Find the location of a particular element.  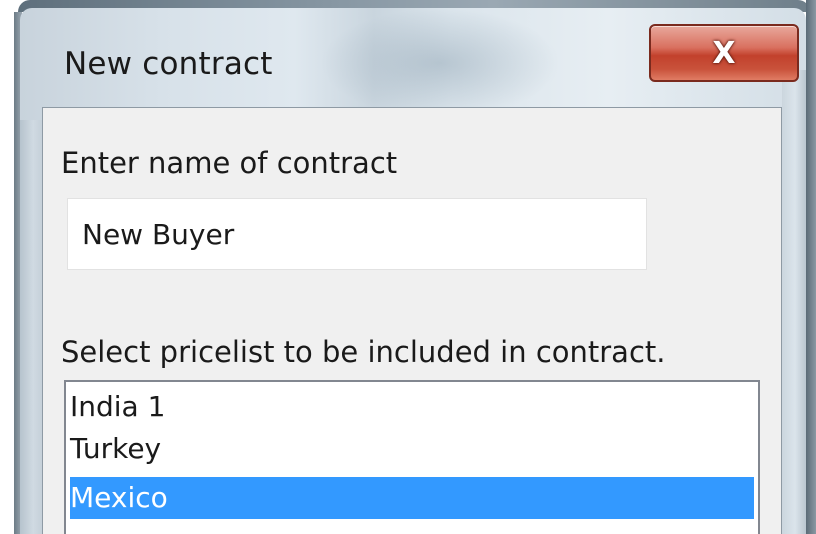

window-frame-left is located at coordinates (31, 327).